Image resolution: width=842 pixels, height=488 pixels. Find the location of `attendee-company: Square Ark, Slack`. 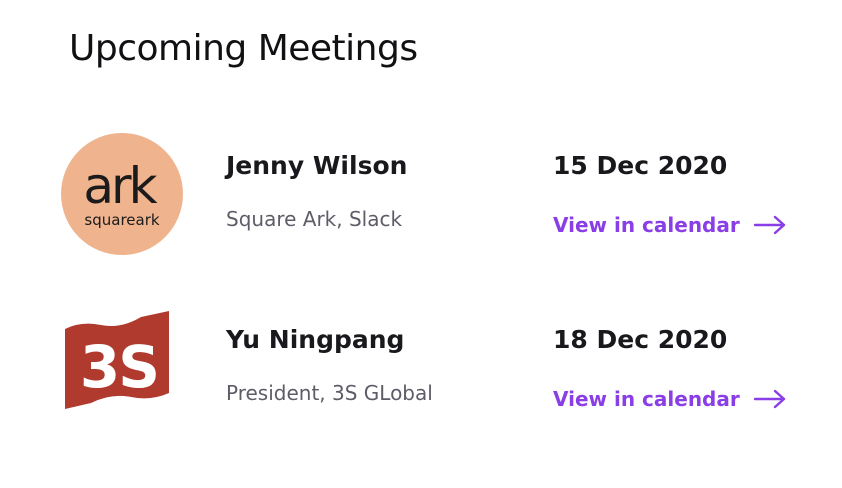

attendee-company: Square Ark, Slack is located at coordinates (314, 219).